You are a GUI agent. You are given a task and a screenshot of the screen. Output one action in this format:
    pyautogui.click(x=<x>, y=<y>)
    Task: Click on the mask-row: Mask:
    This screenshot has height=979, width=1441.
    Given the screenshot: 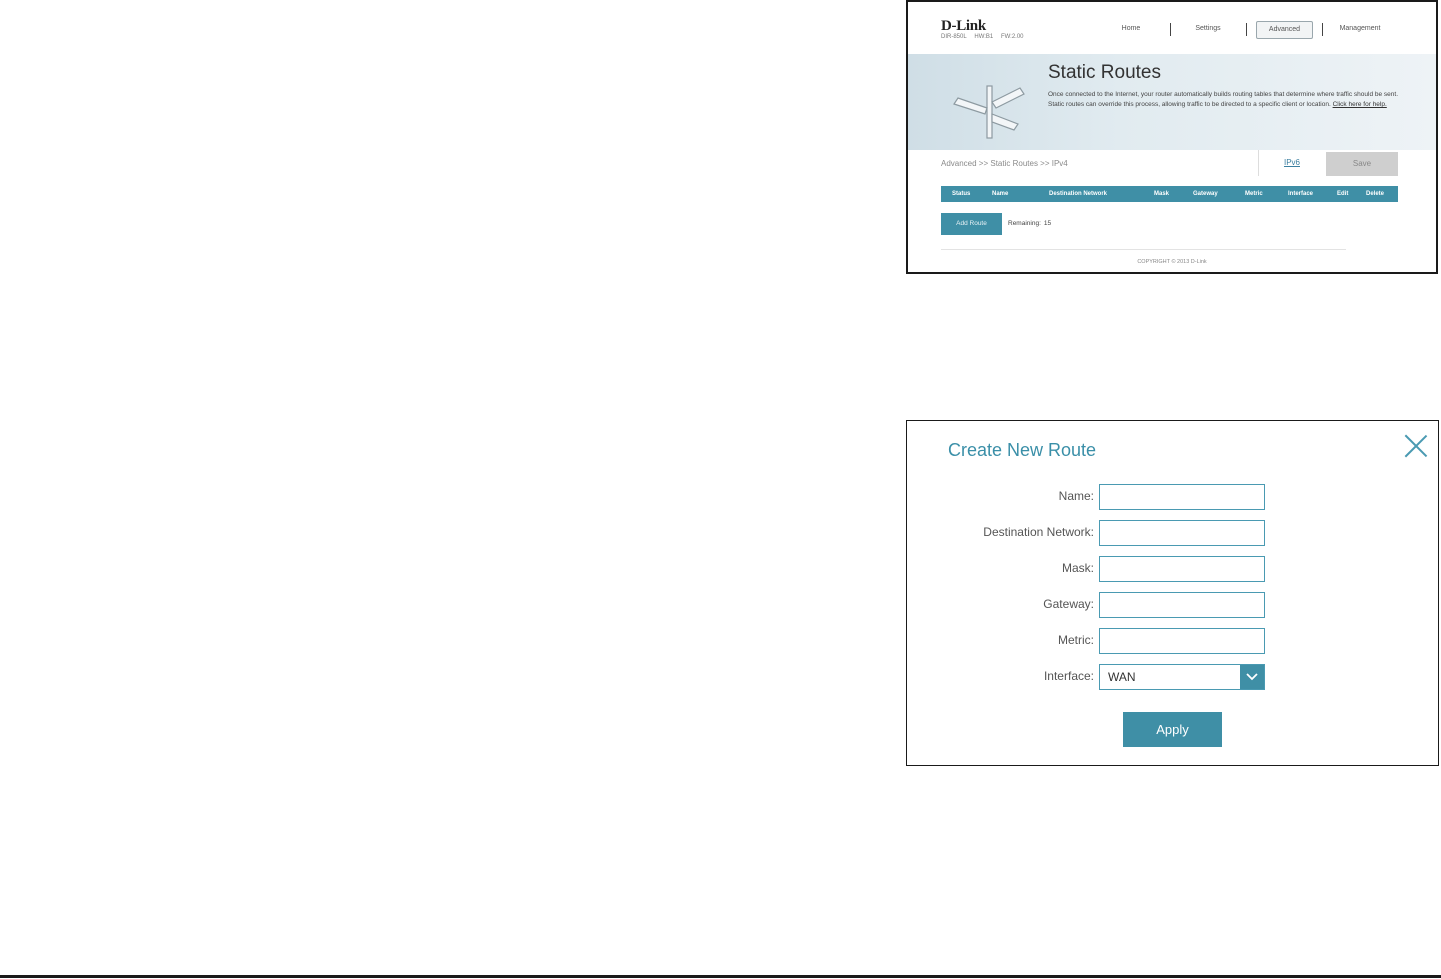 What is the action you would take?
    pyautogui.click(x=1172, y=569)
    